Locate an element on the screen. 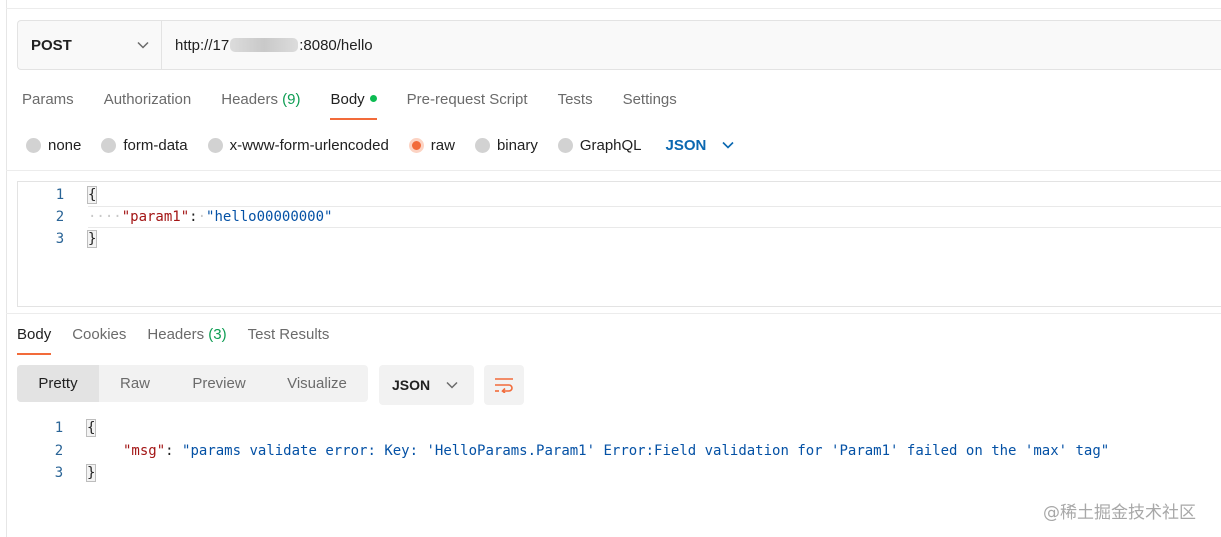  code-line-active: 2 ····"param1":·"hello00000000" is located at coordinates (619, 217).